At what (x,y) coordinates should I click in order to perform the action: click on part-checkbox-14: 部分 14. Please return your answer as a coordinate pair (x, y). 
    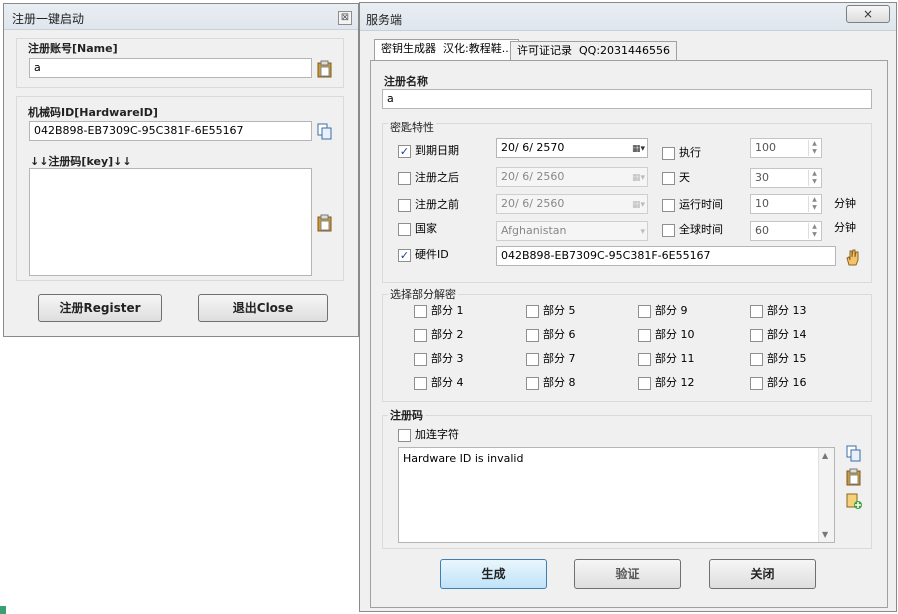
    Looking at the image, I should click on (778, 336).